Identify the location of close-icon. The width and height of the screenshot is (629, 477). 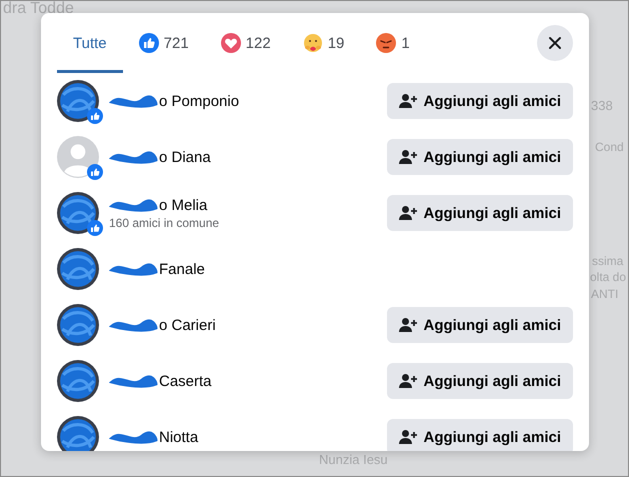
(555, 43).